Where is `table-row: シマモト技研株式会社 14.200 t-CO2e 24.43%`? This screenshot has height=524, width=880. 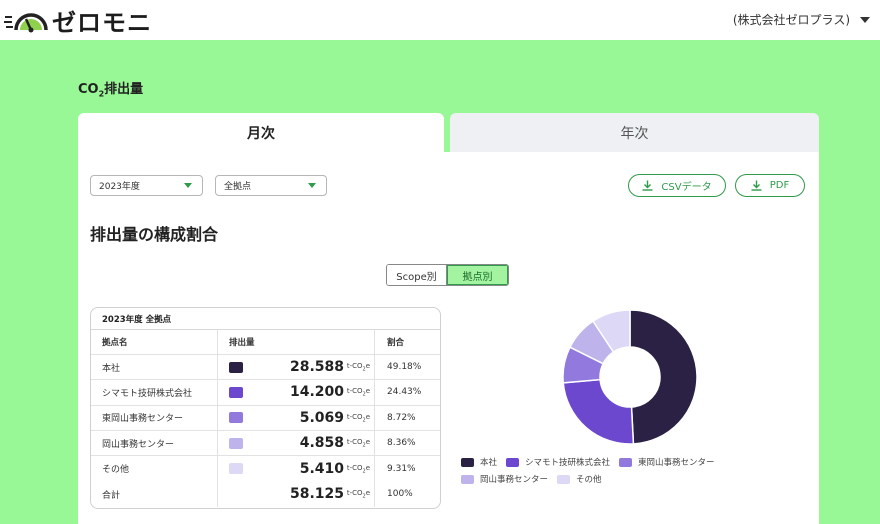
table-row: シマモト技研株式会社 14.200 t-CO2e 24.43% is located at coordinates (265, 393).